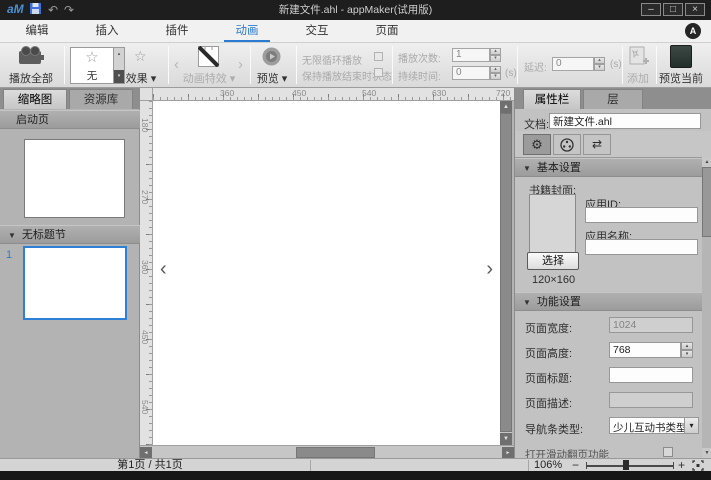  What do you see at coordinates (673, 9) in the screenshot?
I see `maximize-button: □` at bounding box center [673, 9].